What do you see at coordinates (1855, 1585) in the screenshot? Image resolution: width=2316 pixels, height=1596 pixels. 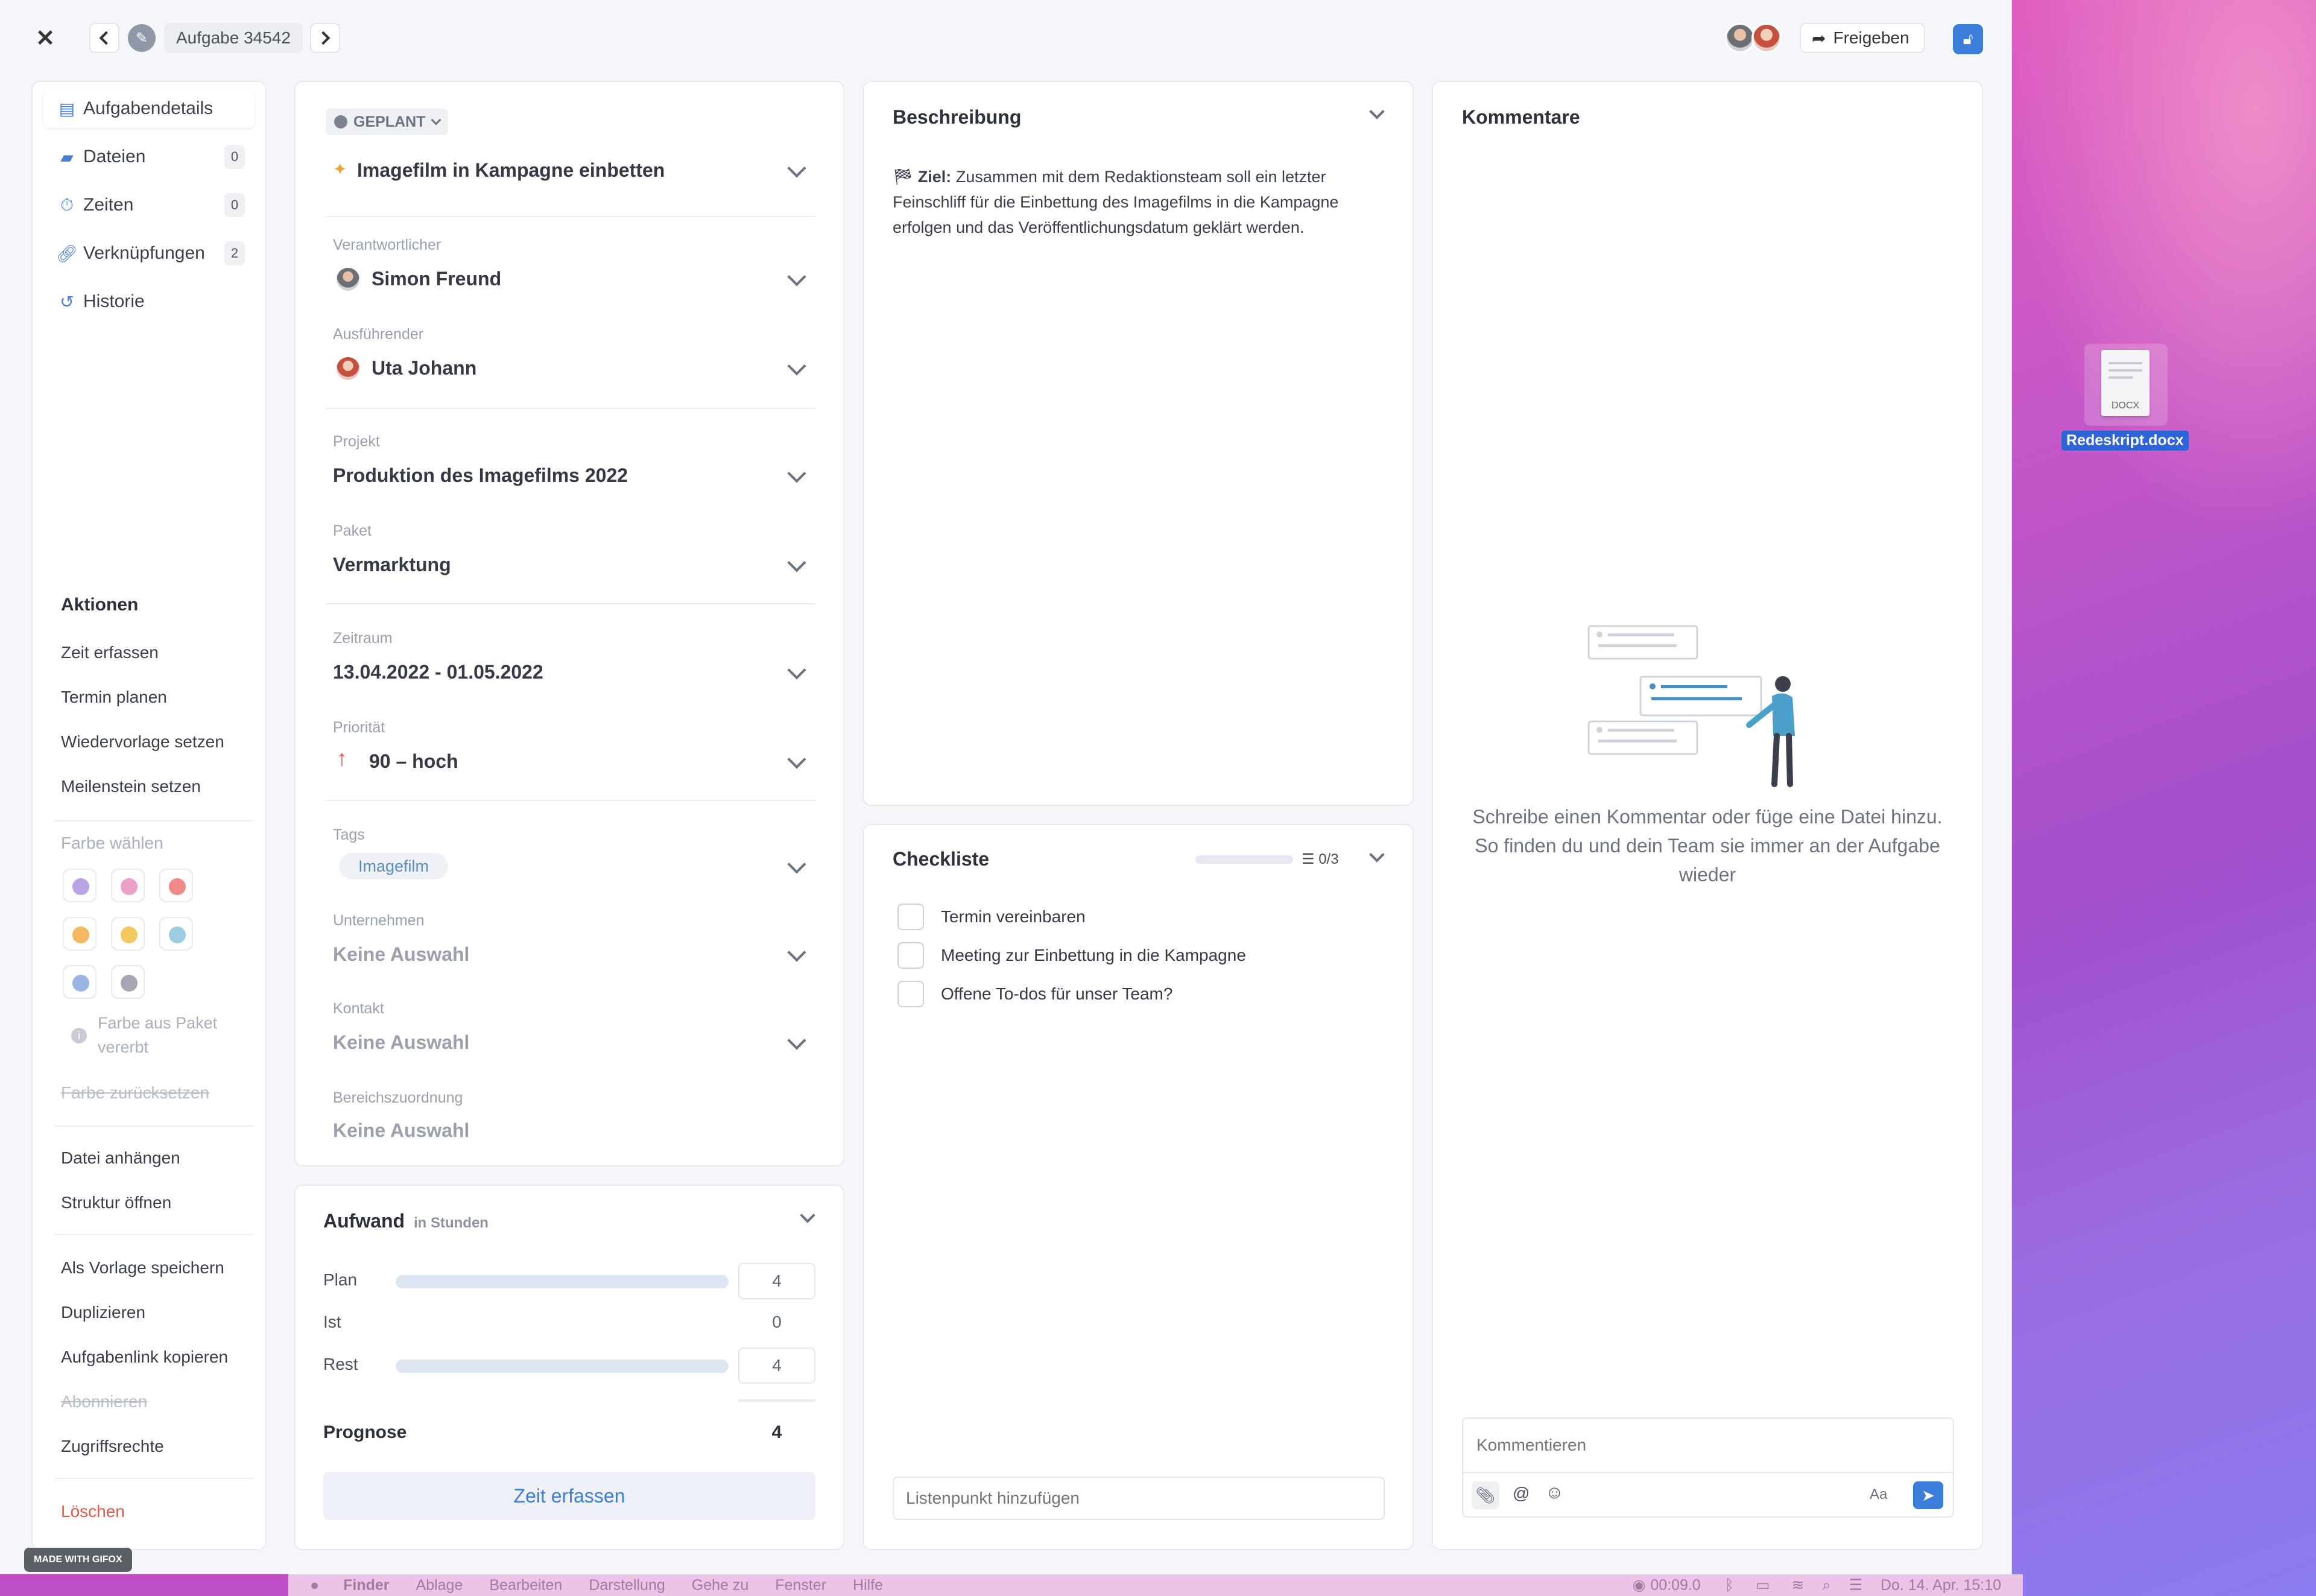 I see `control-center-icon: ☰` at bounding box center [1855, 1585].